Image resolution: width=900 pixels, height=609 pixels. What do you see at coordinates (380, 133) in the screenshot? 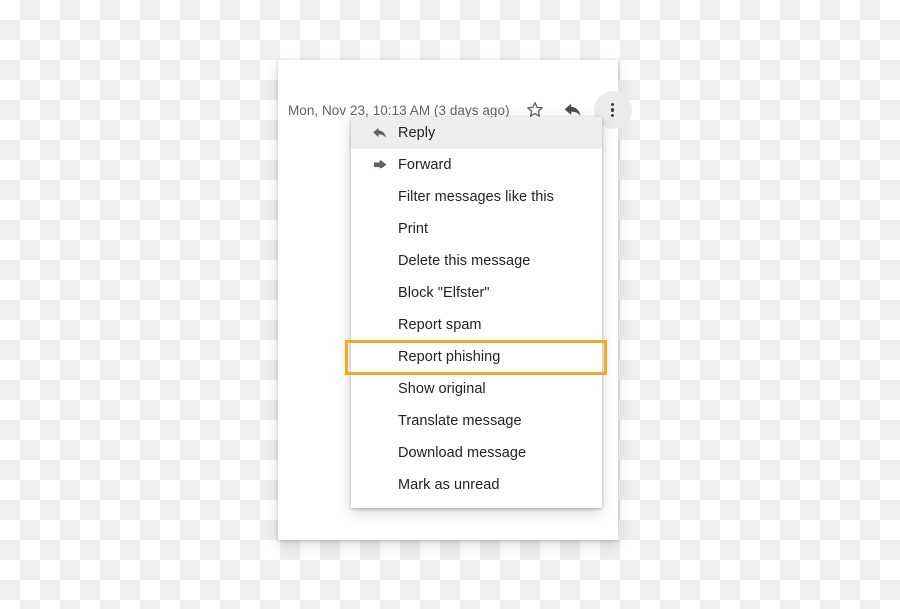
I see `reply-icon` at bounding box center [380, 133].